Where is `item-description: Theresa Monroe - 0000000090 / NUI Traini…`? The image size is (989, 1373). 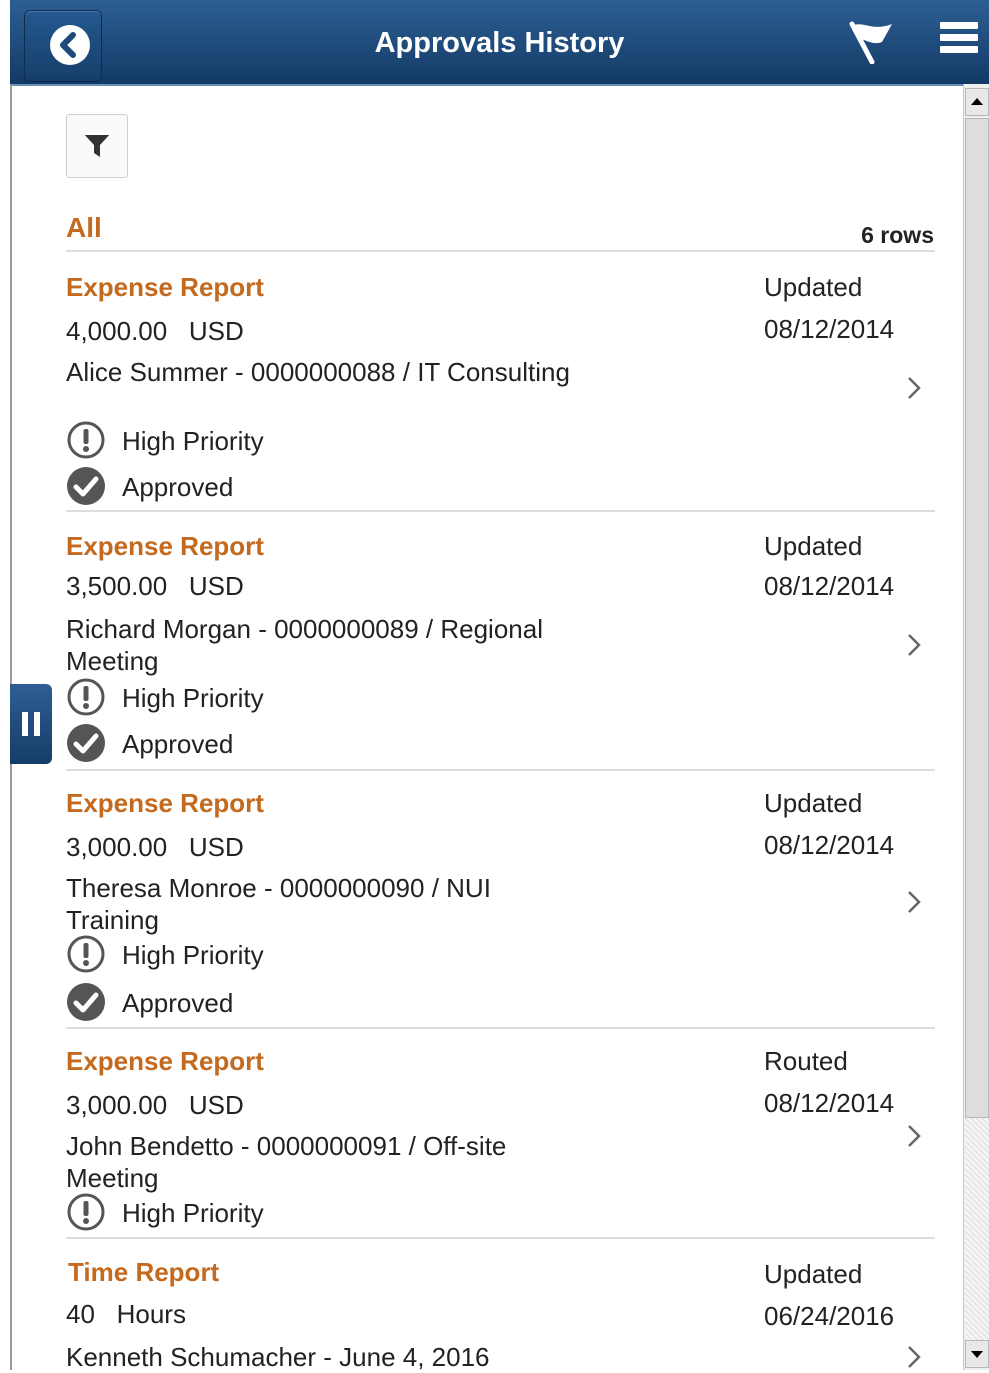
item-description: Theresa Monroe - 0000000090 / NUI Traini… is located at coordinates (278, 904).